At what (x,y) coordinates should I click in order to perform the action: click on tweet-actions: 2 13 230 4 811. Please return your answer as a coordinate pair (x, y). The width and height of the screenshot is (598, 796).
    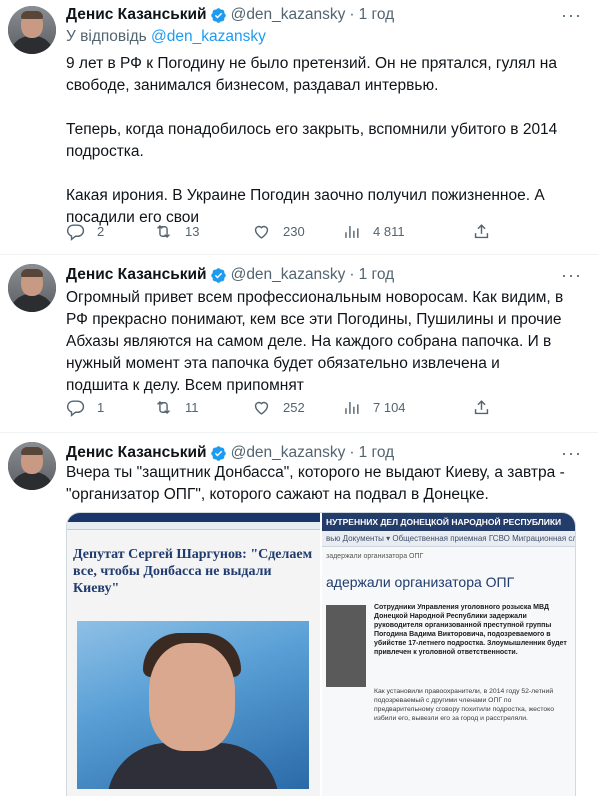
    Looking at the image, I should click on (281, 232).